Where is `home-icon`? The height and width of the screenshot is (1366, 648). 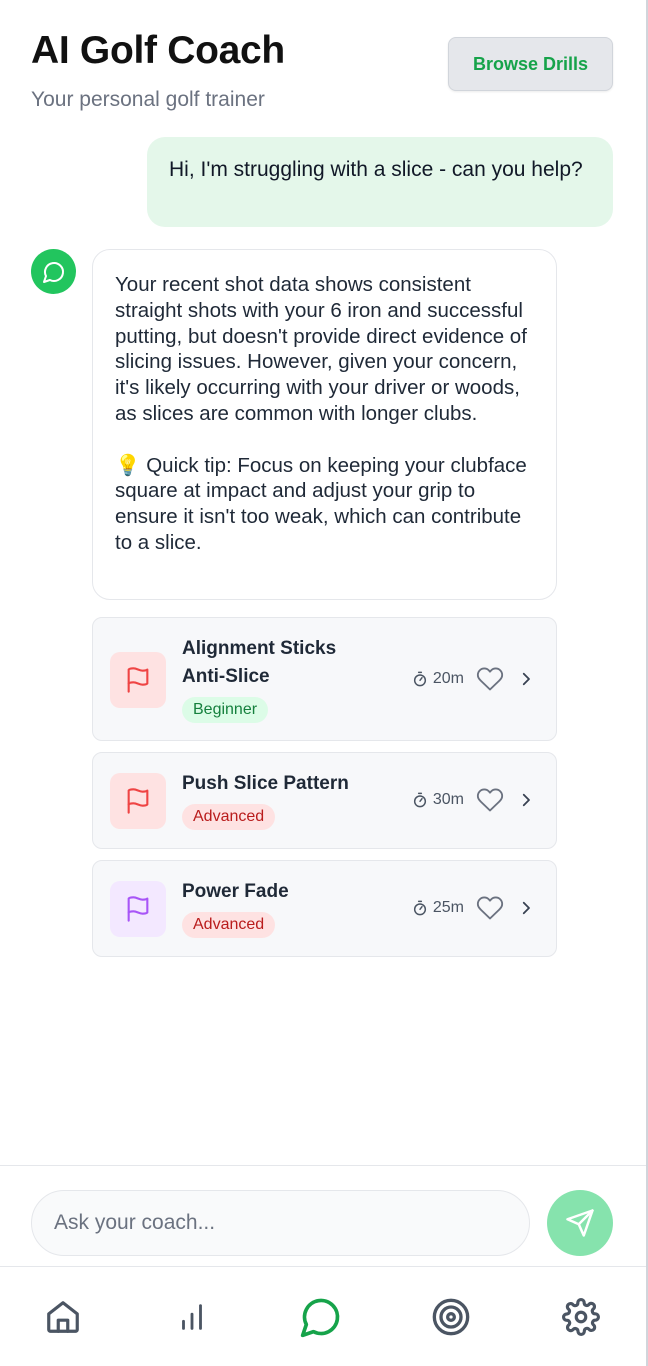 home-icon is located at coordinates (63, 1317).